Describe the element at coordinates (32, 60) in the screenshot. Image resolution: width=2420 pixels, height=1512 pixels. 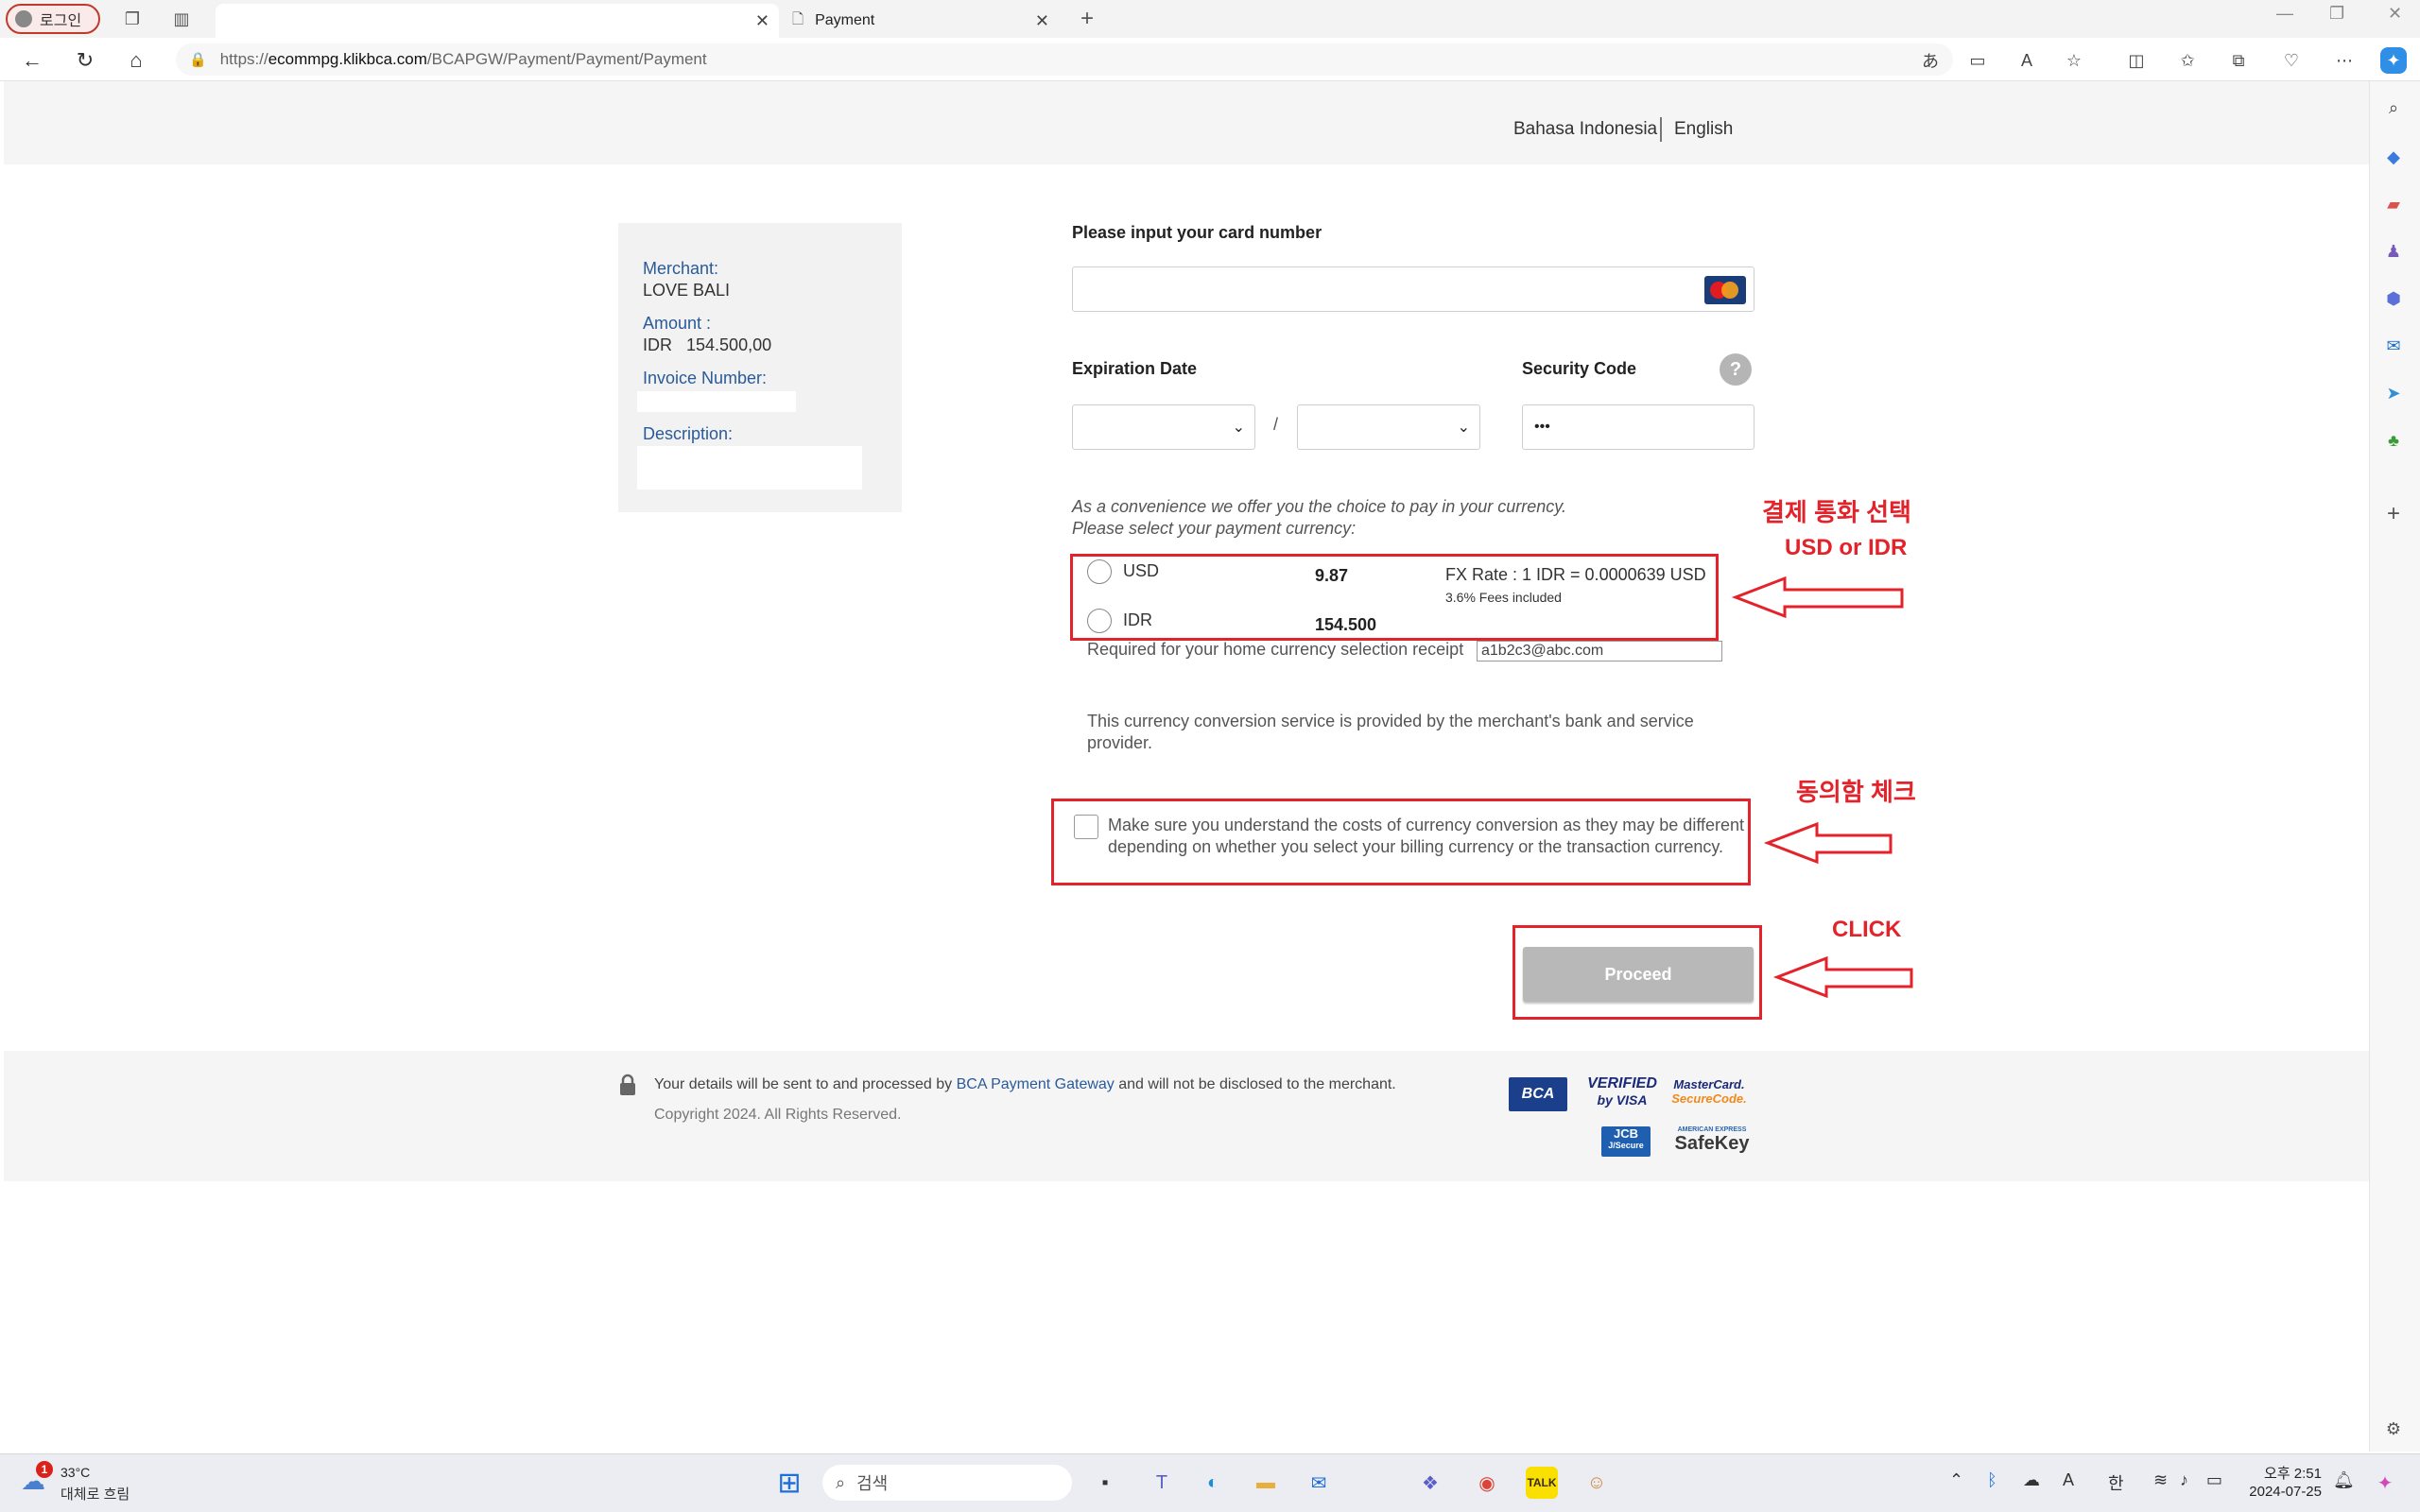
I see `back-icon: ←` at that location.